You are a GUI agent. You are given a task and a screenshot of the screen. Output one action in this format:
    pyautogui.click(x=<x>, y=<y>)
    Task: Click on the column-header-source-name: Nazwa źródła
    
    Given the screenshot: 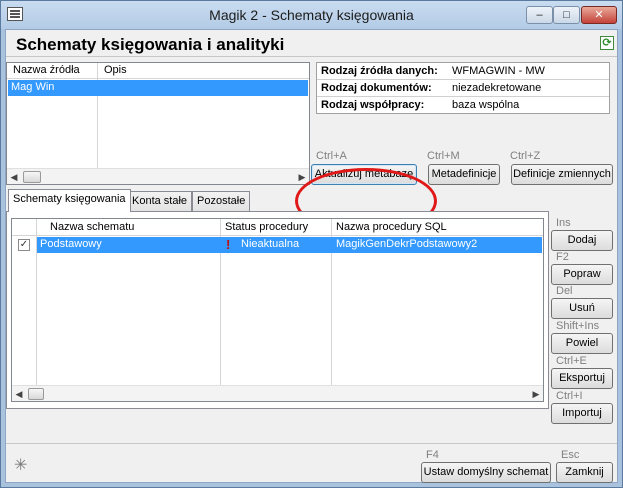 What is the action you would take?
    pyautogui.click(x=46, y=70)
    